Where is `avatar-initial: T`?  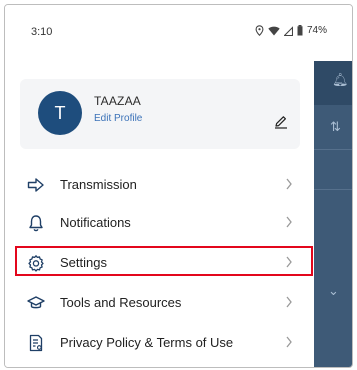
avatar-initial: T is located at coordinates (60, 112).